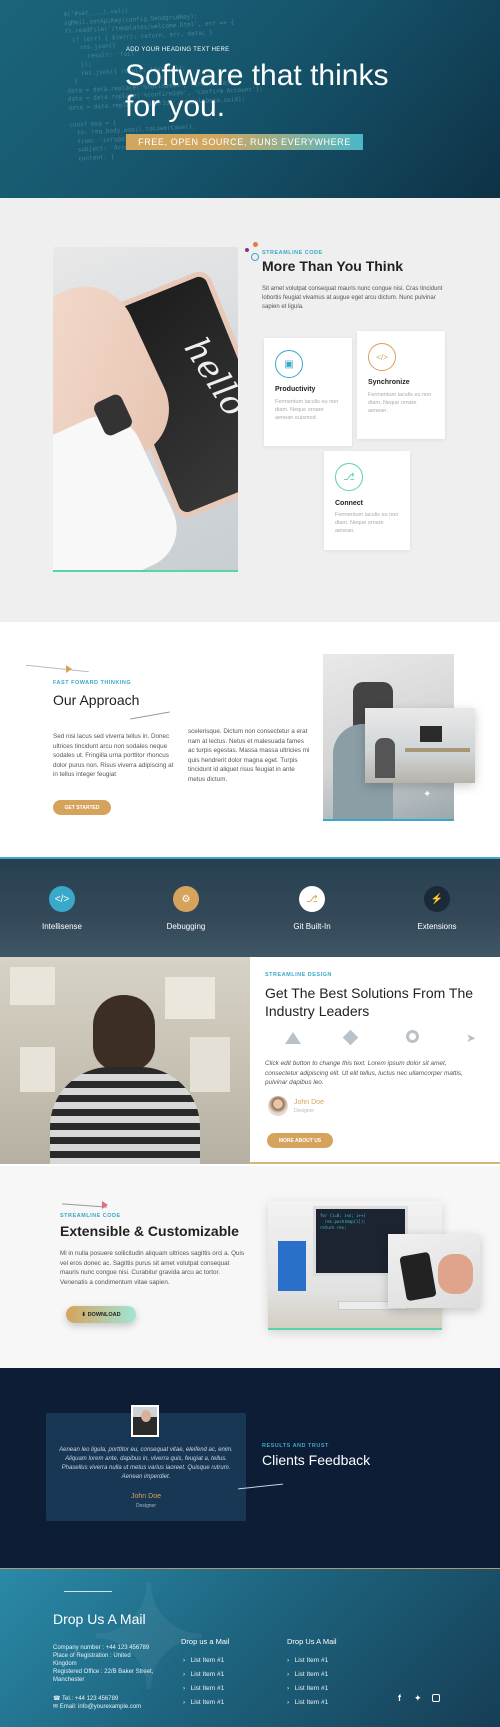 The width and height of the screenshot is (500, 1727). Describe the element at coordinates (90, 1216) in the screenshot. I see `extensible-eyebrow: STREAMLINE CODE` at that location.